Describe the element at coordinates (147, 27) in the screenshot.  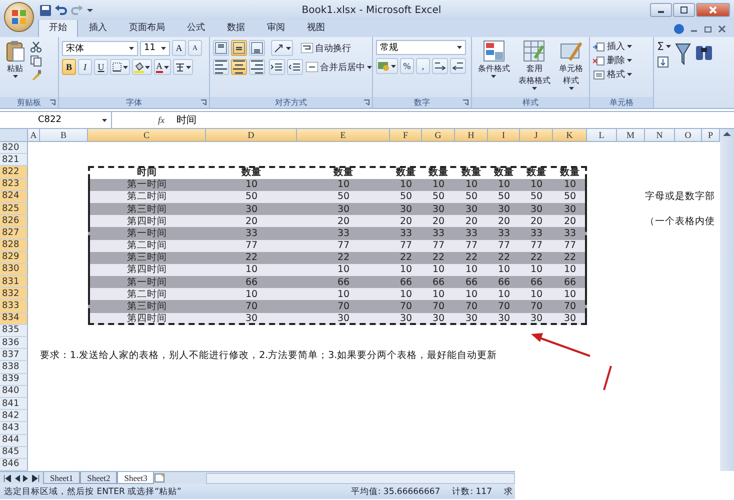
I see `ribbon-tab: 页面布局` at that location.